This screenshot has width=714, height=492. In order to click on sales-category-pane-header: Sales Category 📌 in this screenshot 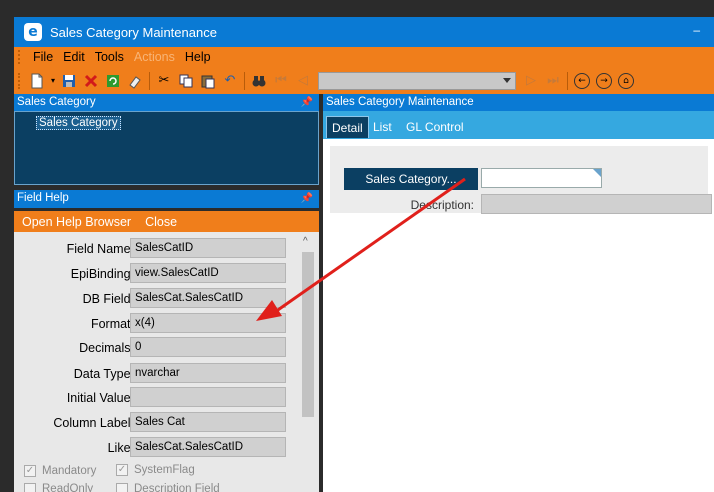, I will do `click(166, 102)`.